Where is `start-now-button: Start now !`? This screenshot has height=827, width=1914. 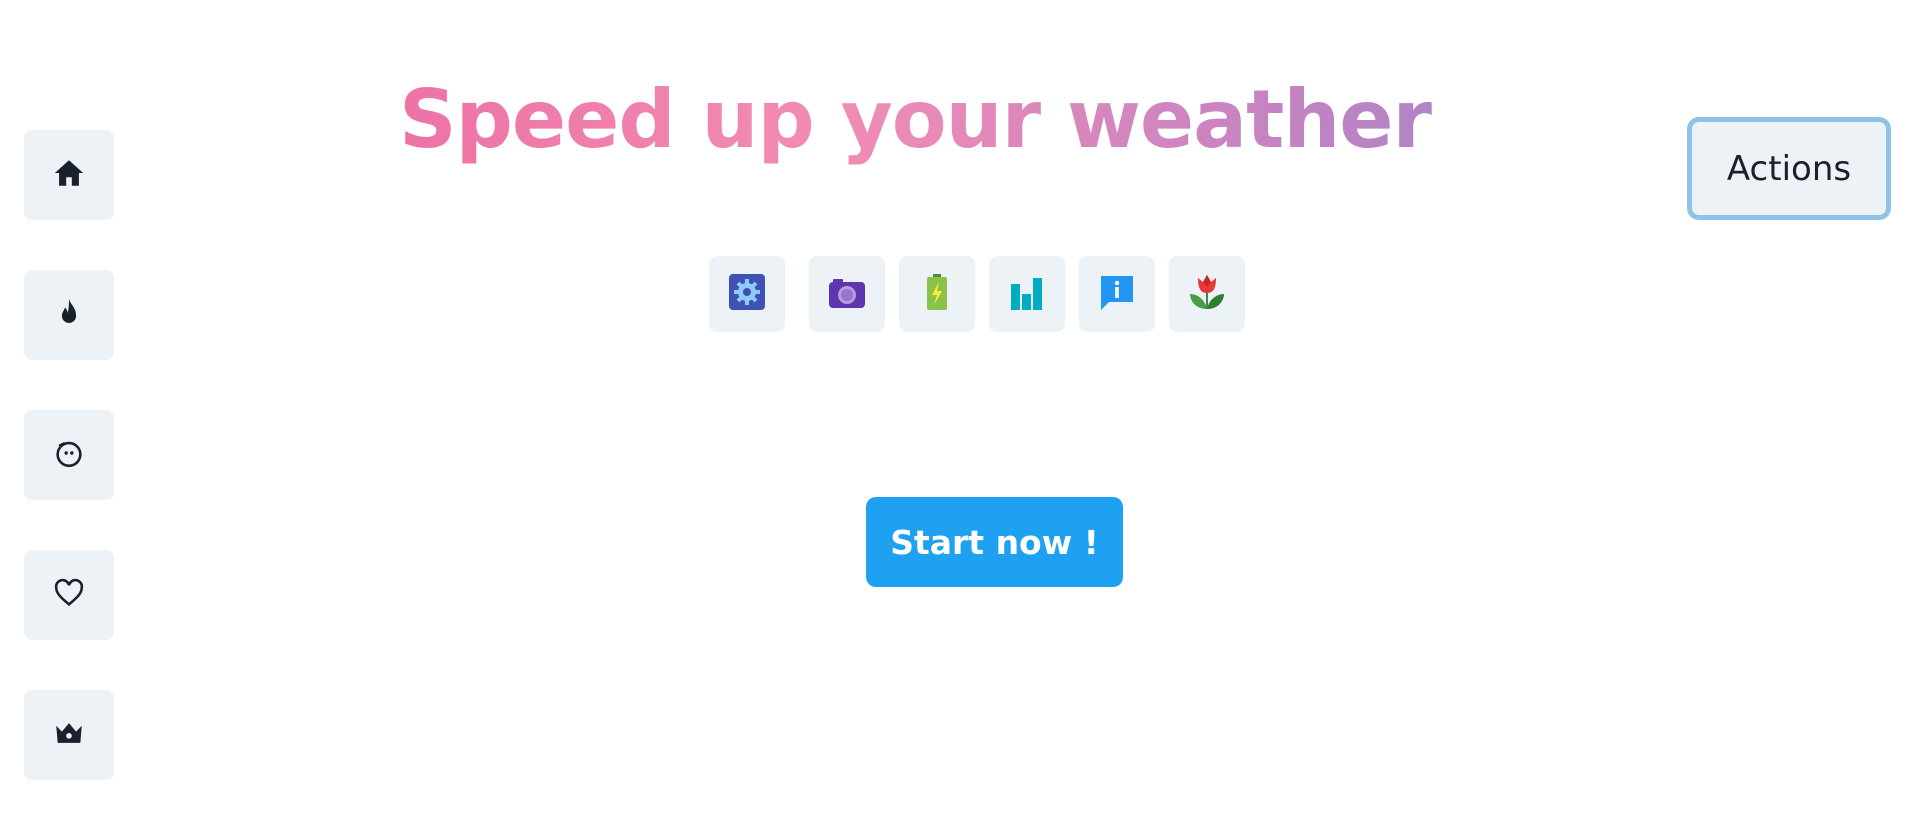
start-now-button: Start now ! is located at coordinates (994, 542).